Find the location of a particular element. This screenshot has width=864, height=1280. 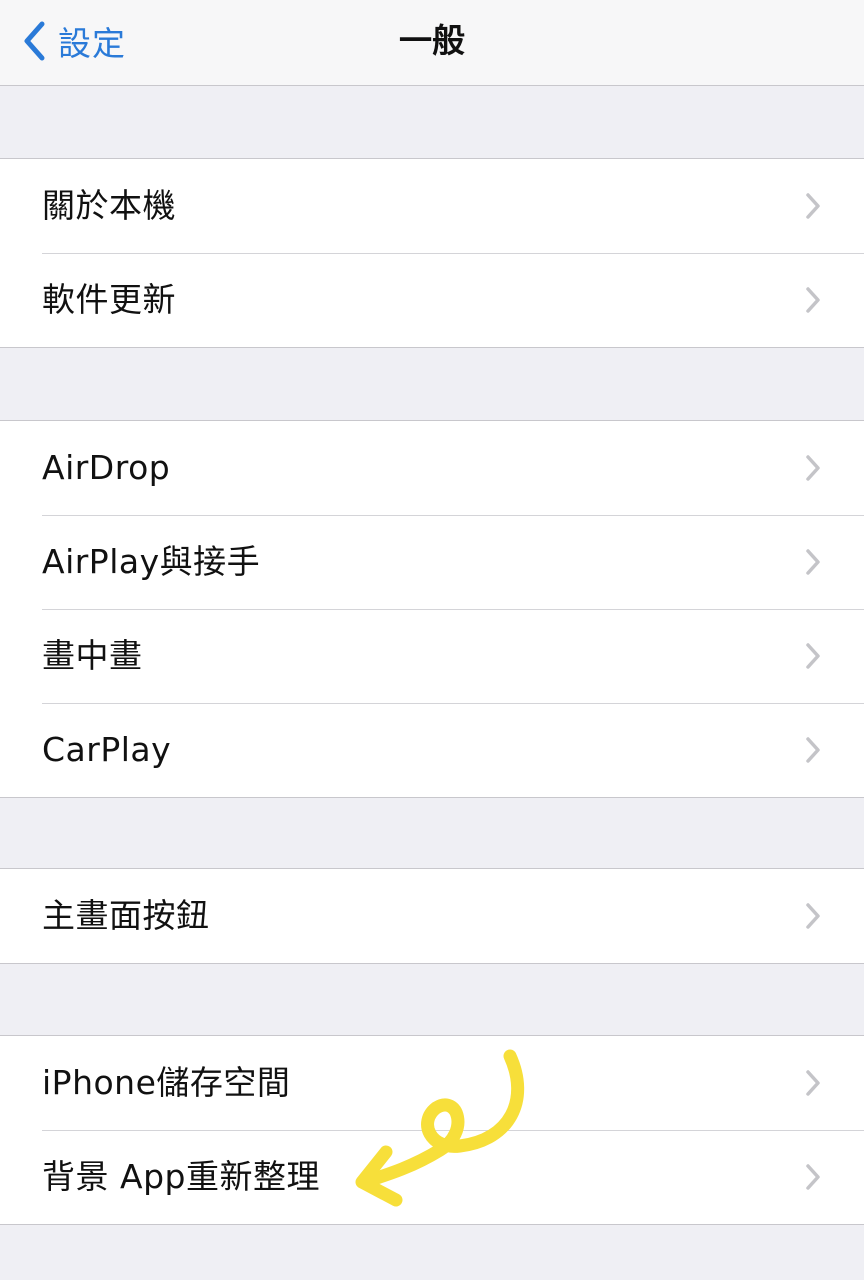

row-about: 關於本機 is located at coordinates (432, 206).